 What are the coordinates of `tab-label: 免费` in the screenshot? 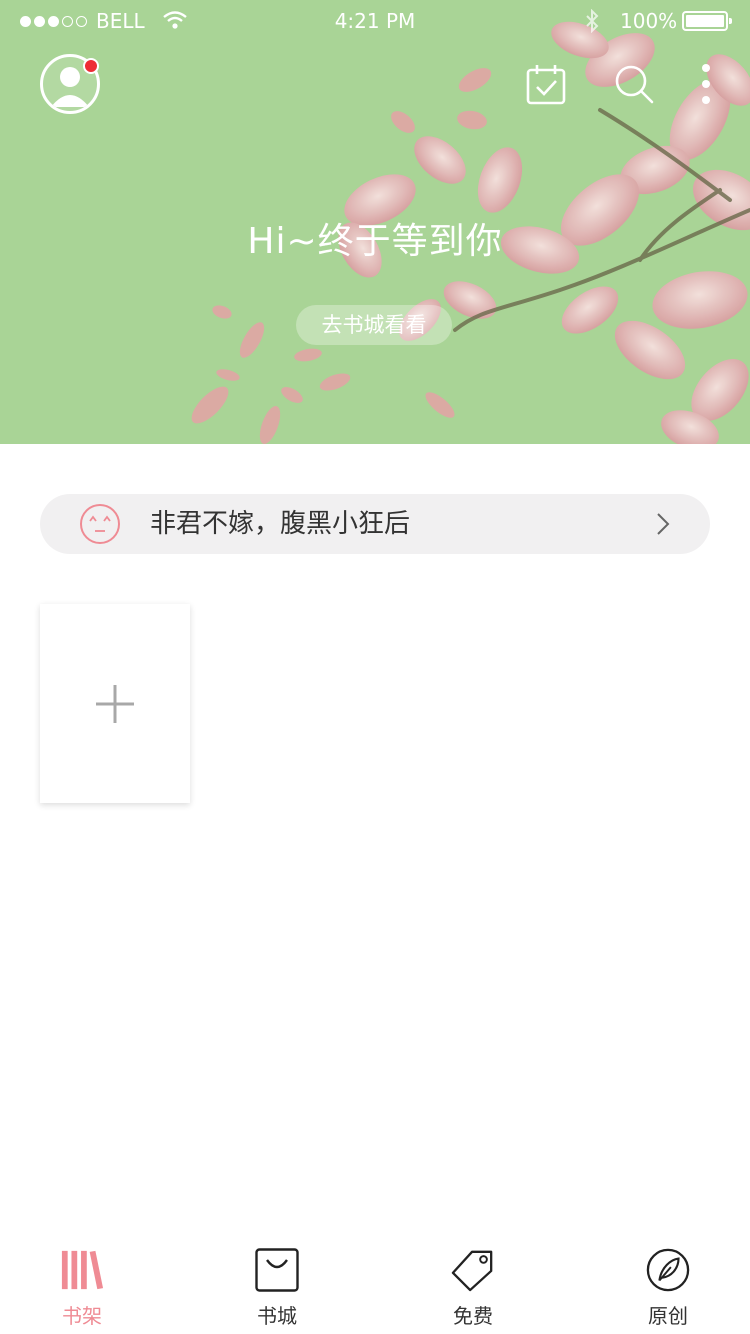 It's located at (473, 1316).